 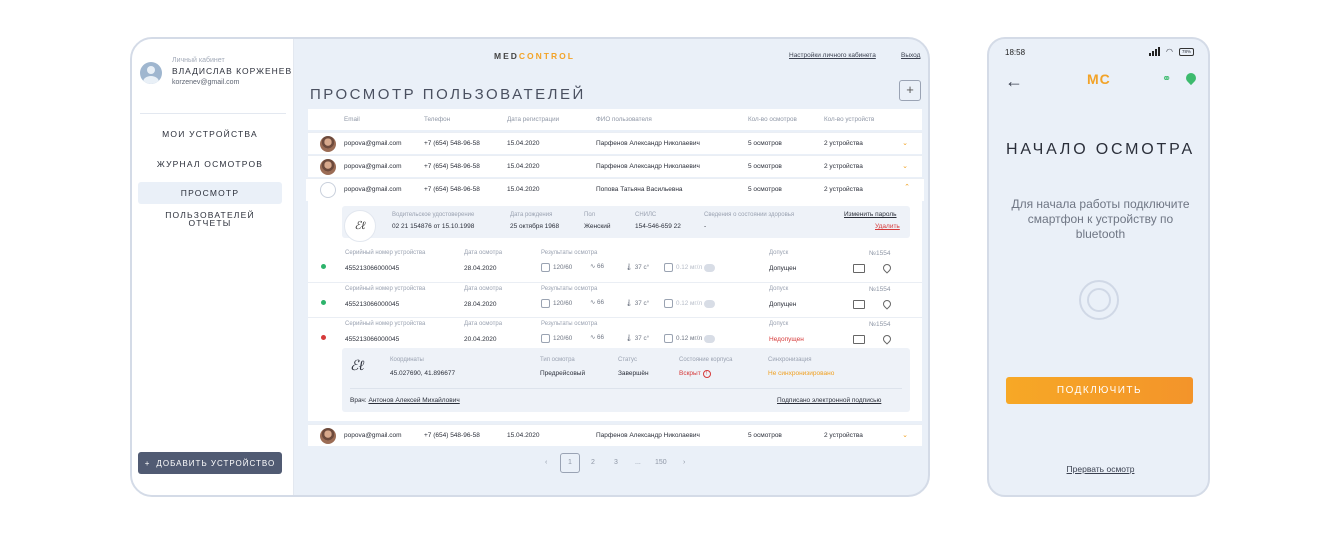 What do you see at coordinates (407, 360) in the screenshot?
I see `coords-label: Координаты` at bounding box center [407, 360].